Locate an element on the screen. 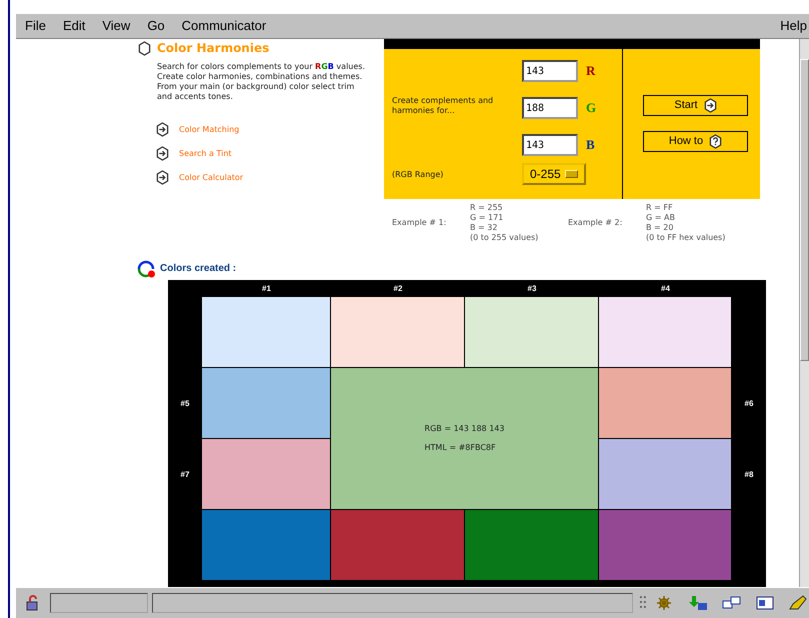 The height and width of the screenshot is (618, 809). color-ring-icon is located at coordinates (146, 268).